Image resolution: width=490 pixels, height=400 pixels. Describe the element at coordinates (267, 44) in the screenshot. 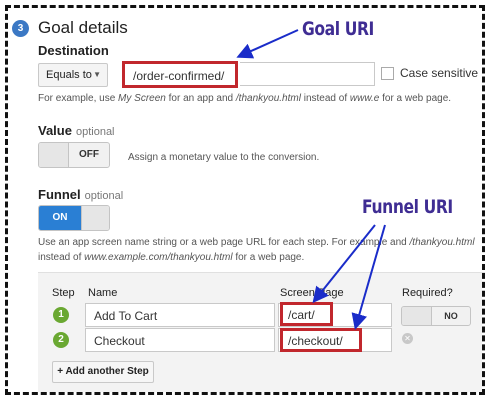

I see `goal-uri-arrow` at that location.